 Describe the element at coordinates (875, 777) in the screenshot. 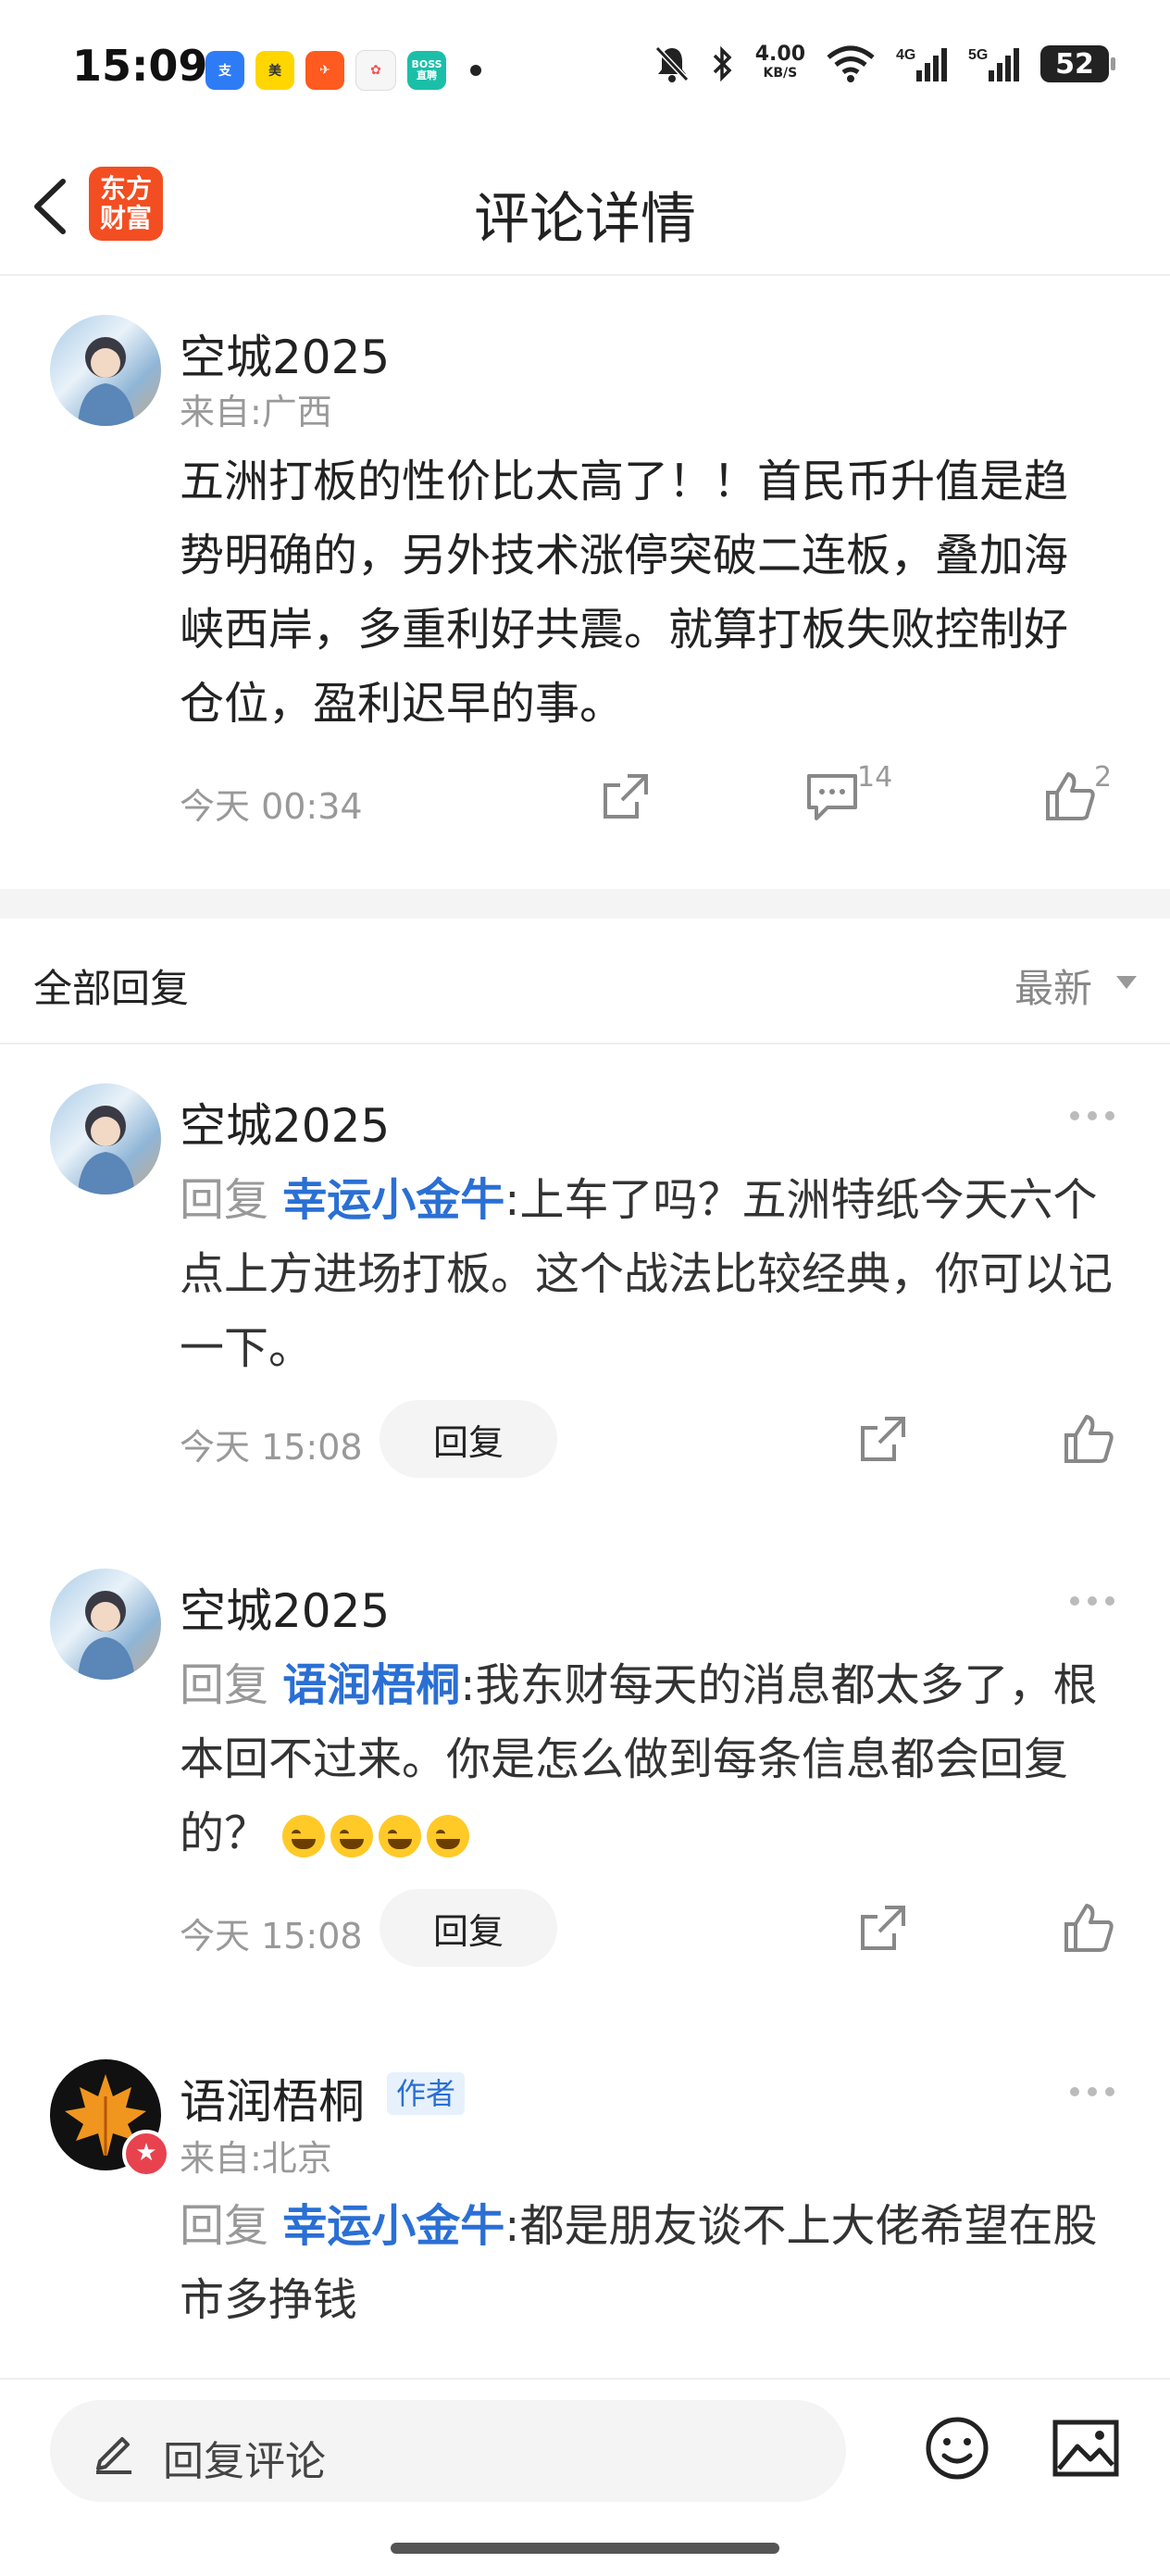

I see `comment-count: 14` at that location.